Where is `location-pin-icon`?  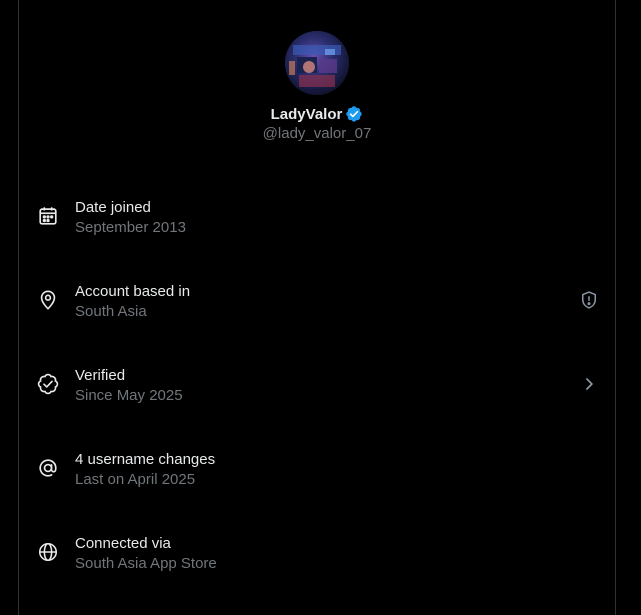
location-pin-icon is located at coordinates (48, 300).